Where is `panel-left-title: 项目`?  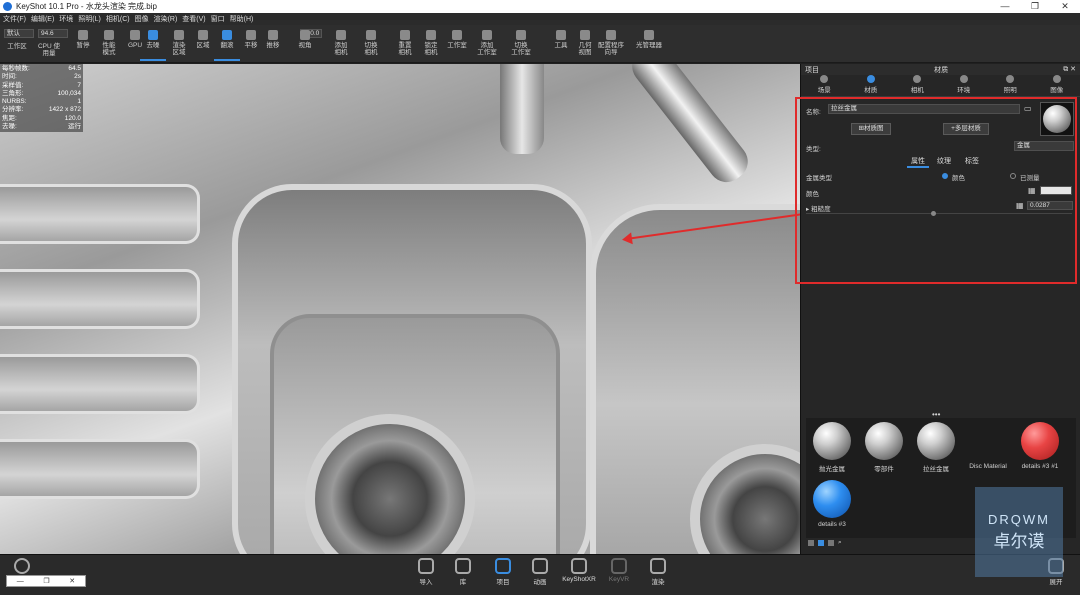
panel-left-title: 项目 is located at coordinates (812, 70).